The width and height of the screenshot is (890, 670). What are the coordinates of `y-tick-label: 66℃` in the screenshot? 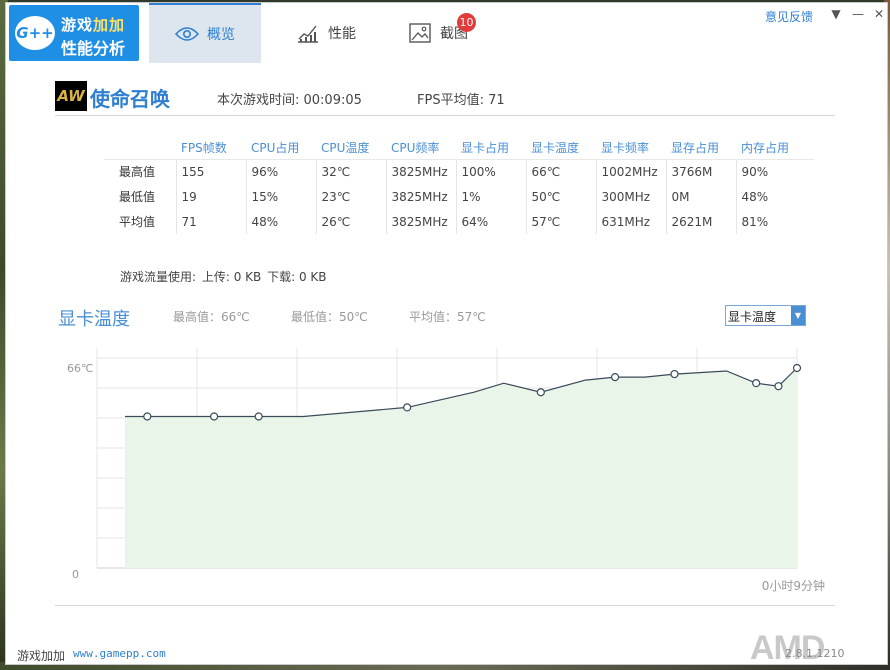 It's located at (80, 368).